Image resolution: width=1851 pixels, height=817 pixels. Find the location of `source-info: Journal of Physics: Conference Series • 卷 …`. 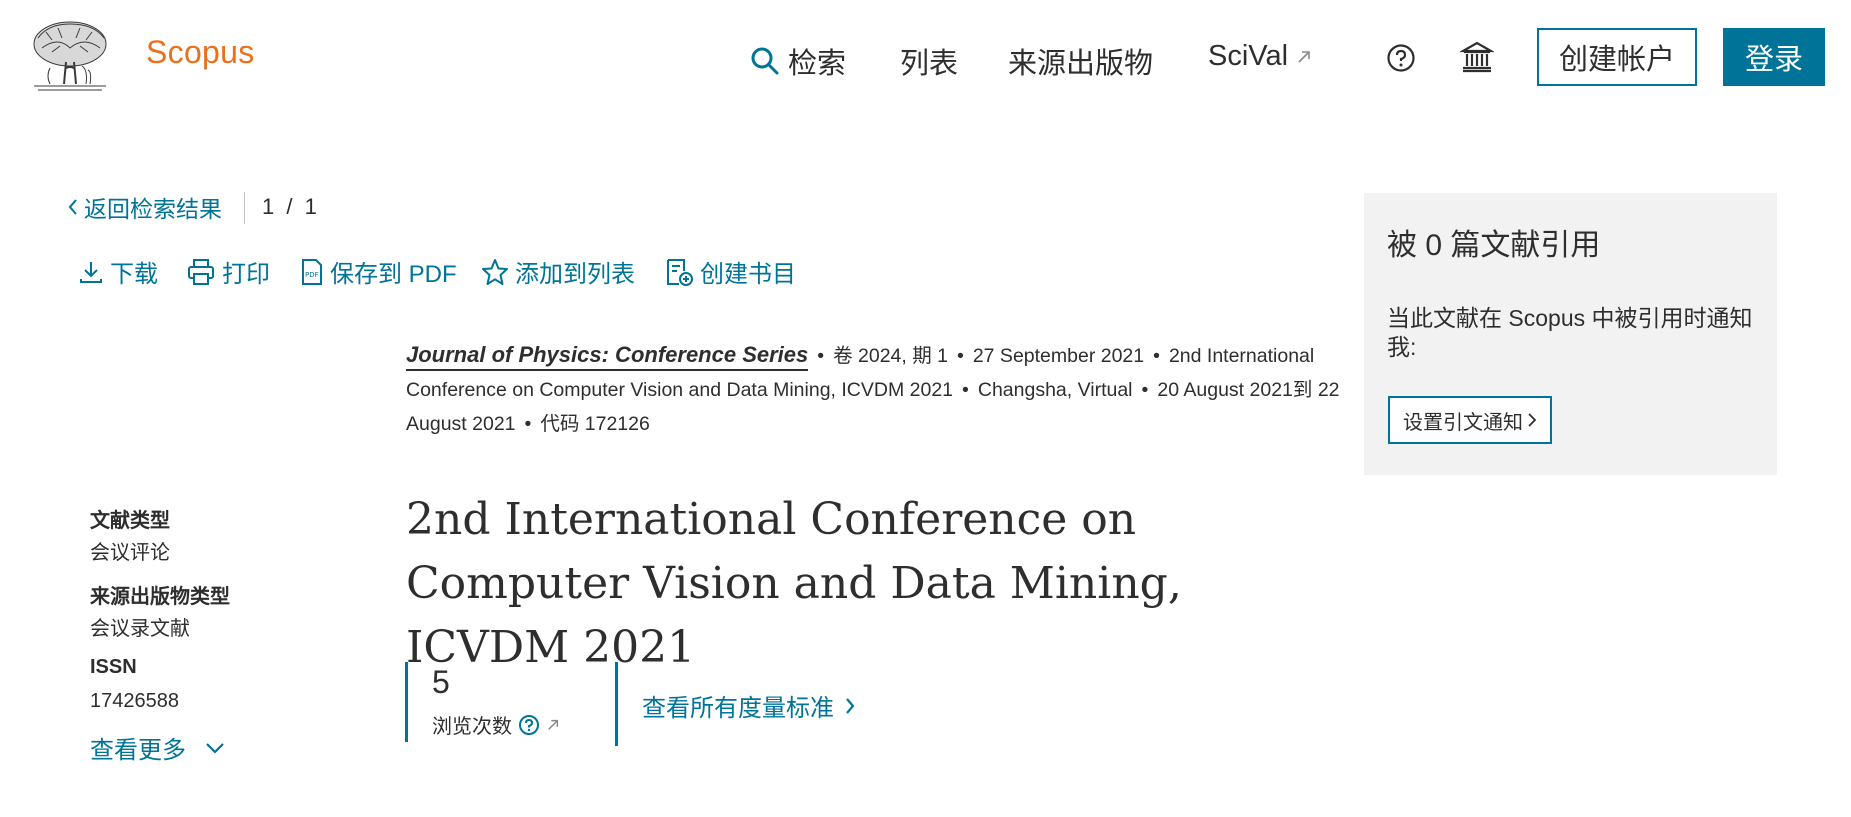

source-info: Journal of Physics: Conference Series • 卷 … is located at coordinates (873, 388).